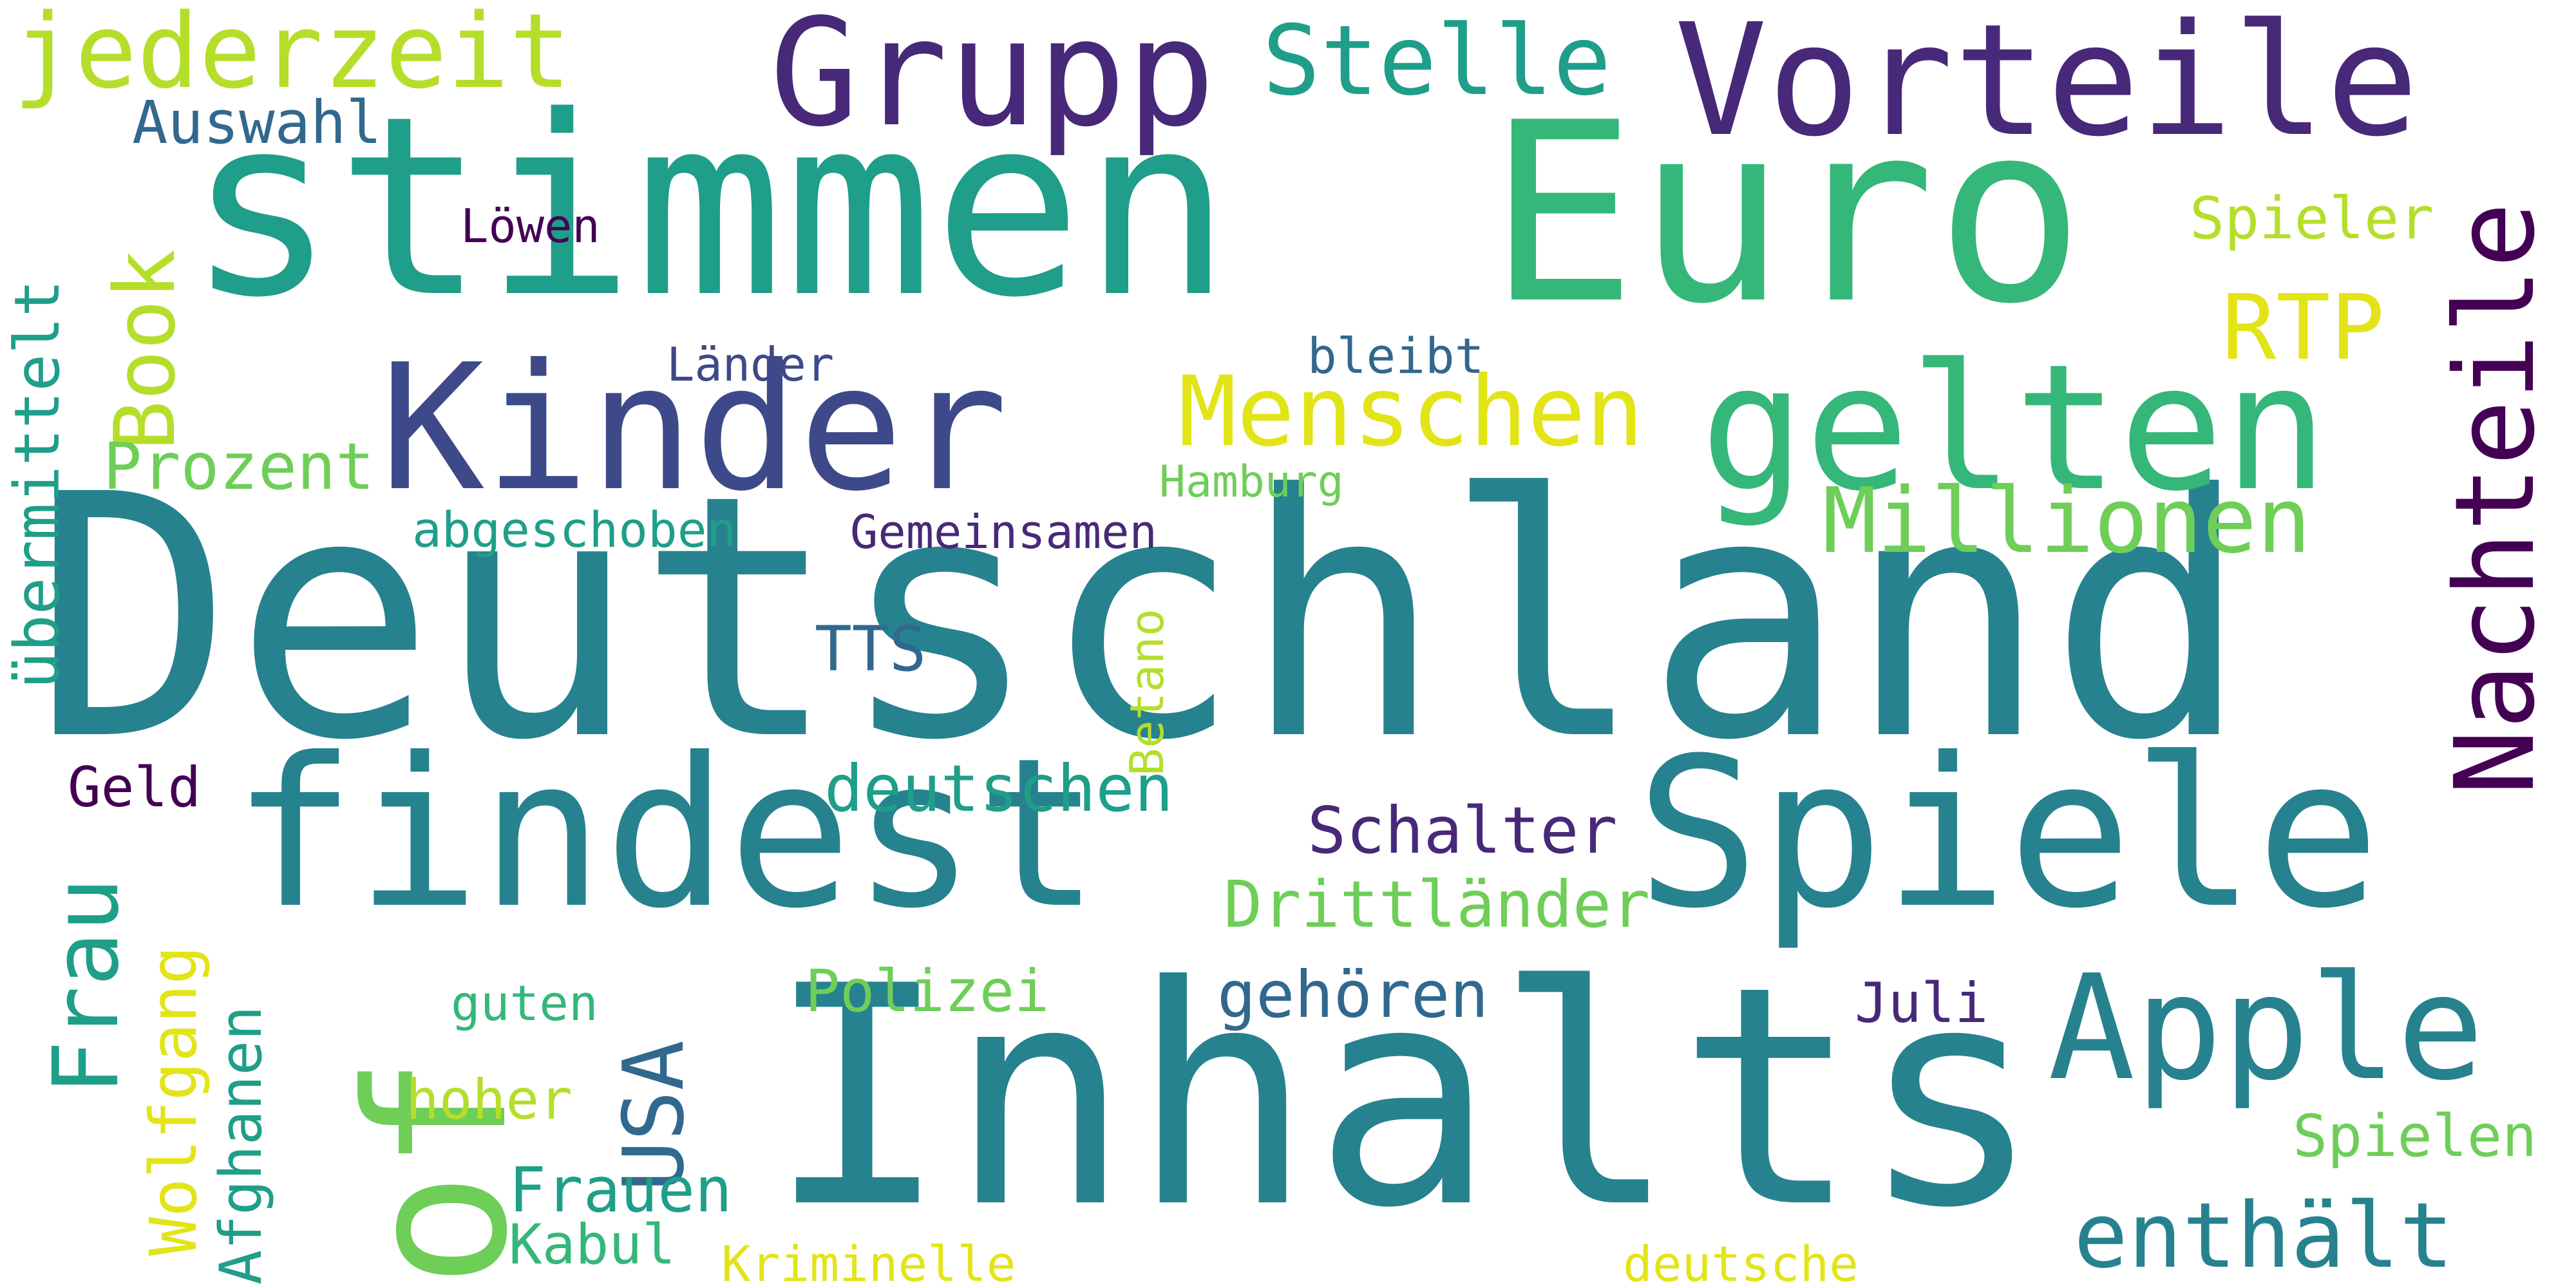  Describe the element at coordinates (1252, 482) in the screenshot. I see `word-hamburg: Hamburg` at that location.